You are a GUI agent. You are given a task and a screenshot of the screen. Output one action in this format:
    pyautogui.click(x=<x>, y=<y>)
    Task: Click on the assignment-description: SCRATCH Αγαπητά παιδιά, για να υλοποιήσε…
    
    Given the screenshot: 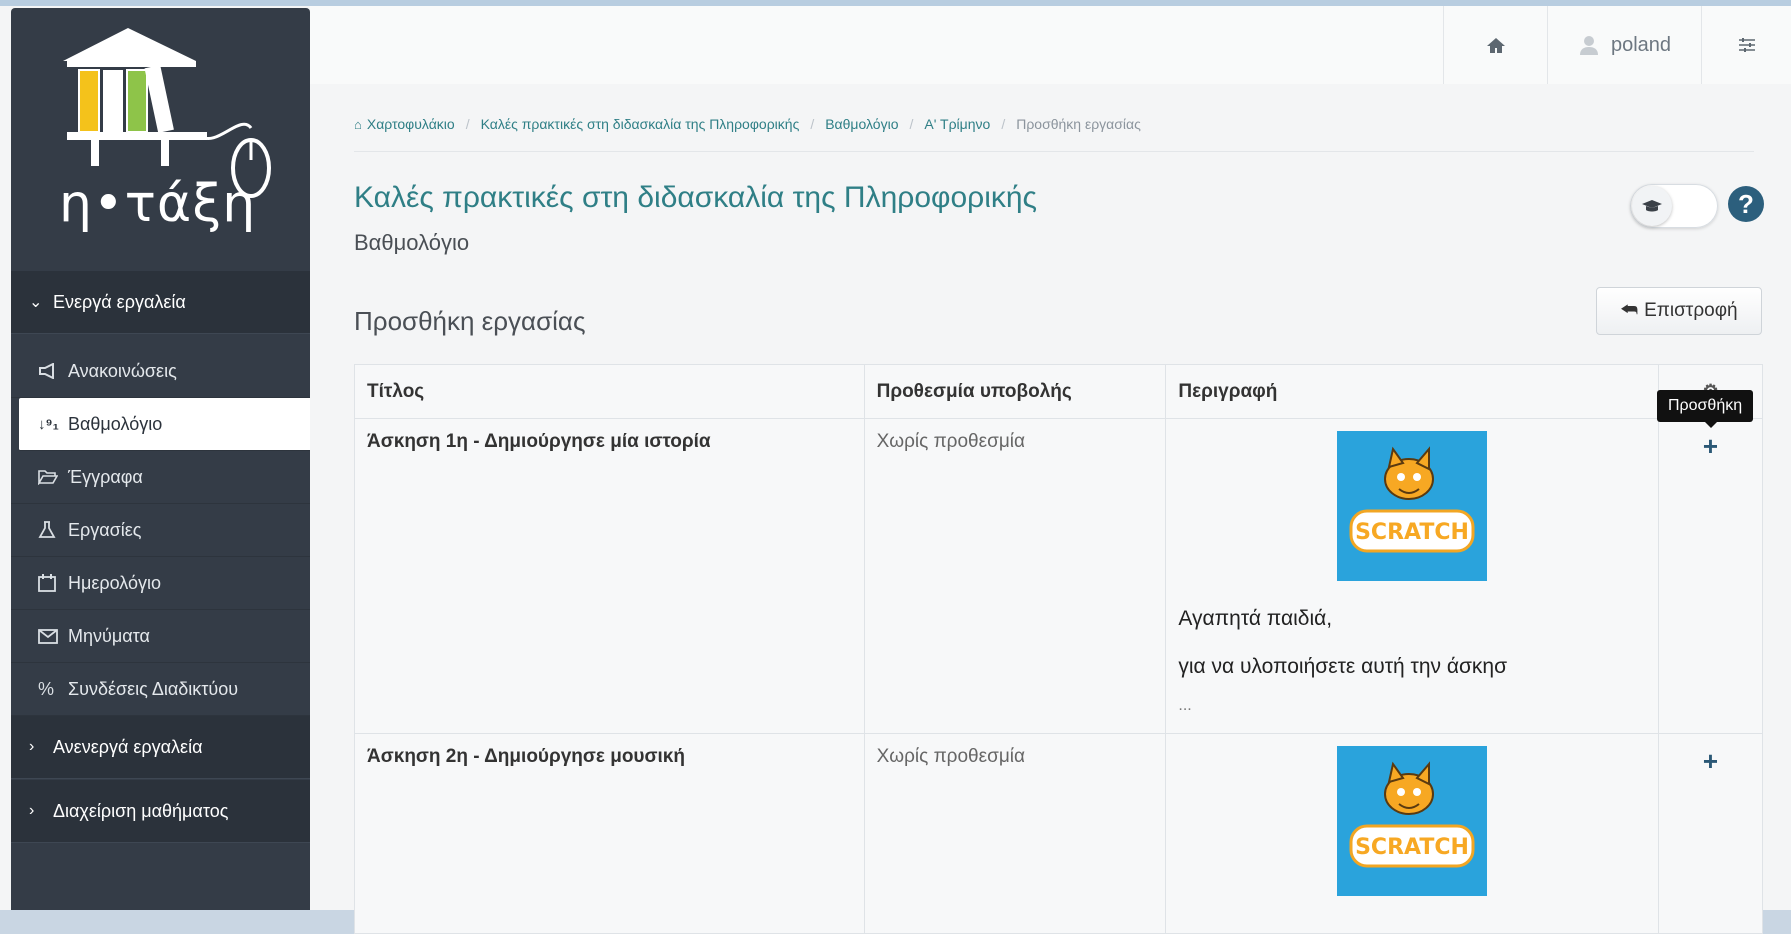 What is the action you would take?
    pyautogui.click(x=1412, y=576)
    